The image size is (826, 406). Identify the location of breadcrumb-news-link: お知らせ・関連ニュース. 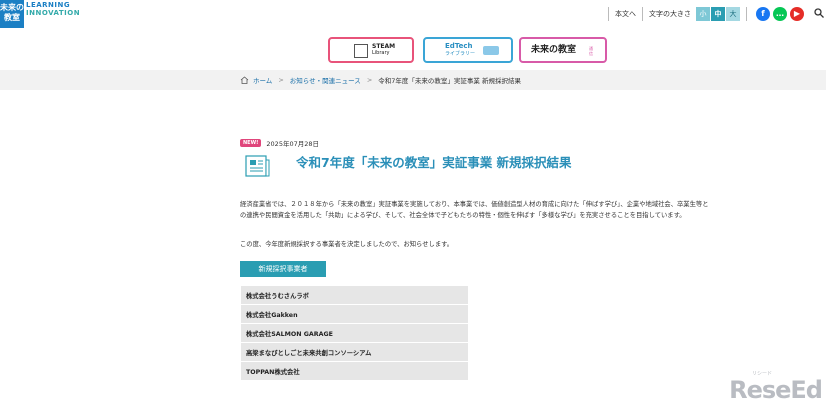
(325, 80).